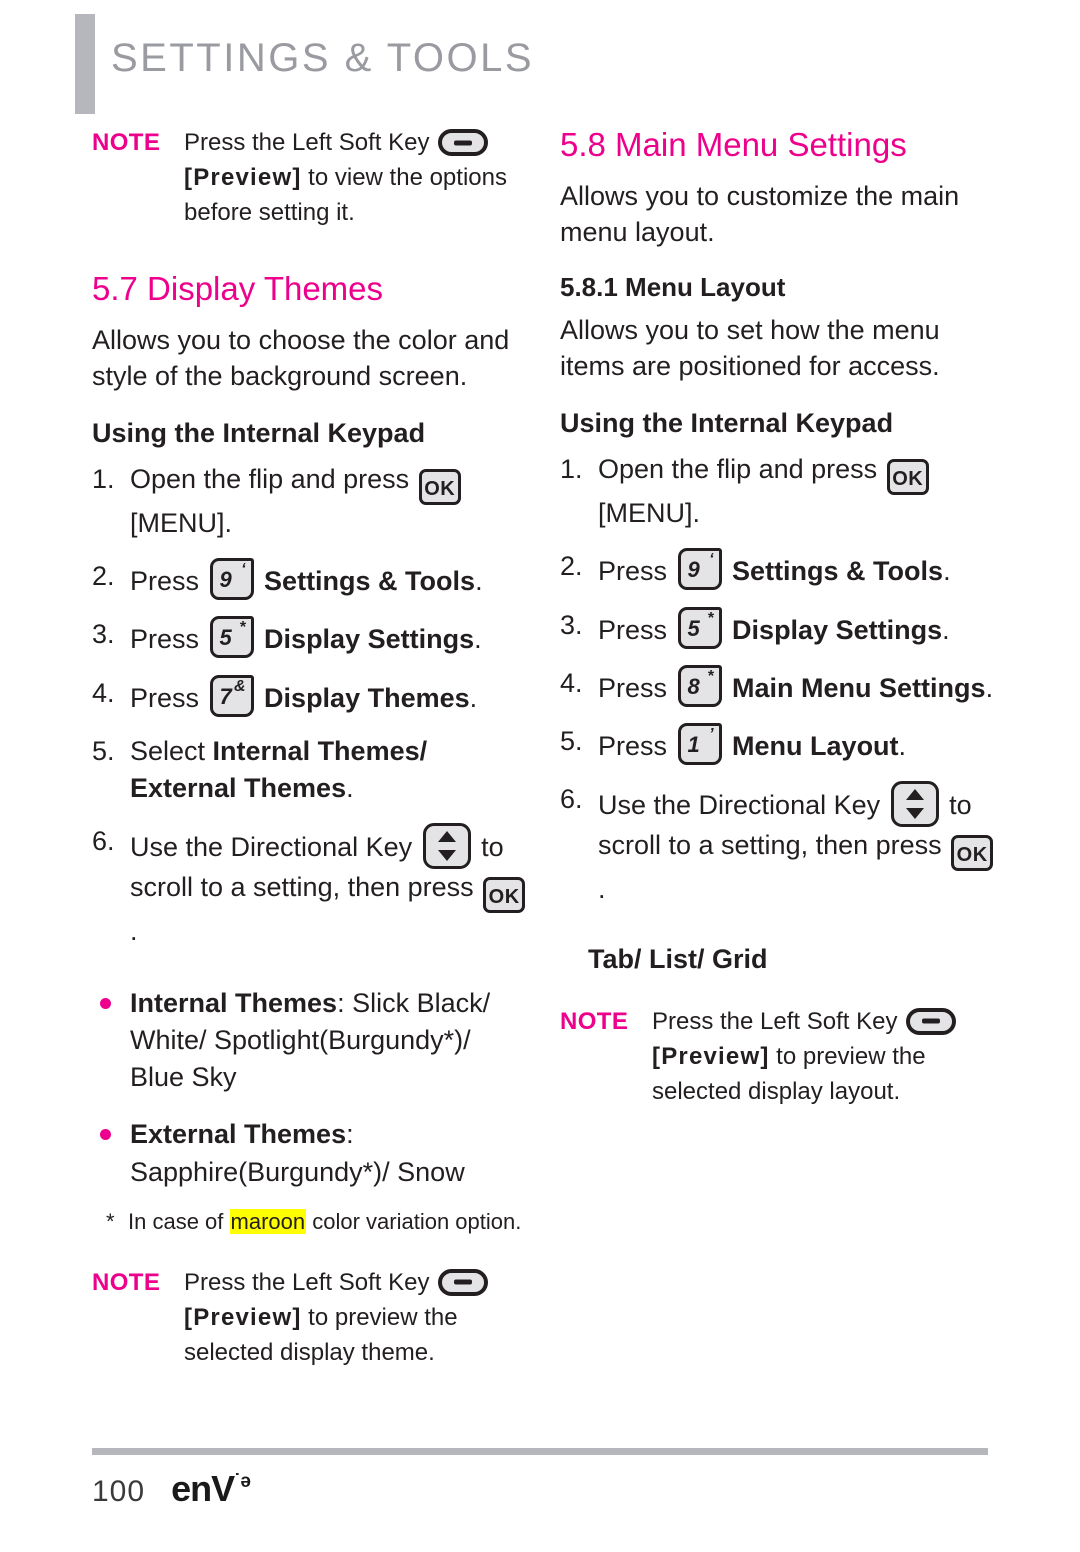 This screenshot has width=1080, height=1552. What do you see at coordinates (203, 1488) in the screenshot?
I see `logo-text: enV` at bounding box center [203, 1488].